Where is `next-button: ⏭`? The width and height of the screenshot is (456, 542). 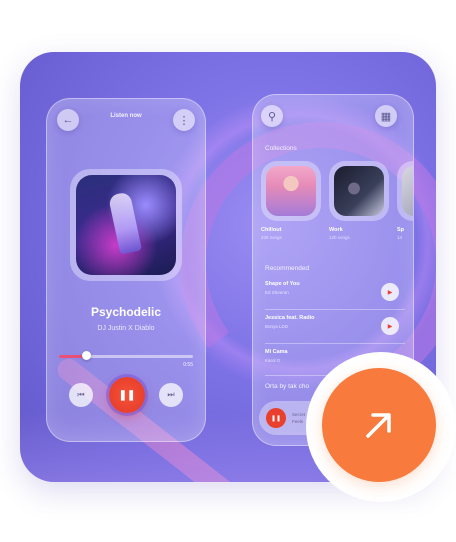
next-button: ⏭ is located at coordinates (171, 395).